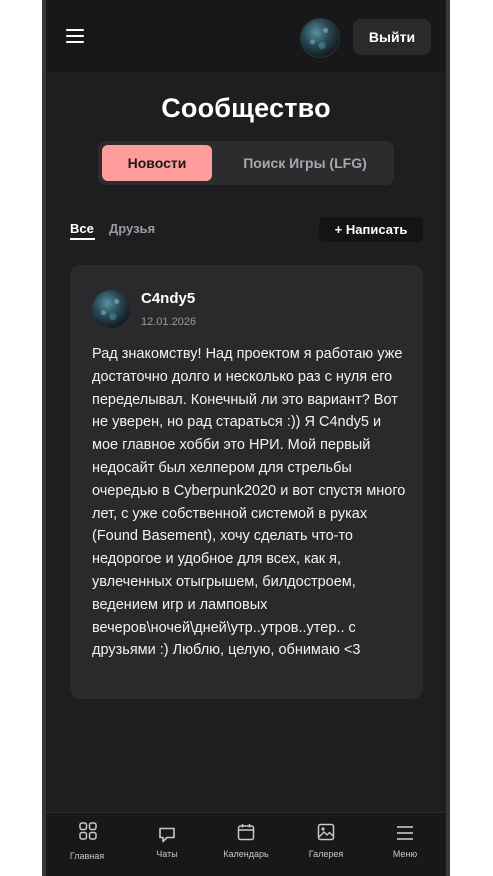 This screenshot has height=876, width=493. I want to click on user-avatar, so click(320, 38).